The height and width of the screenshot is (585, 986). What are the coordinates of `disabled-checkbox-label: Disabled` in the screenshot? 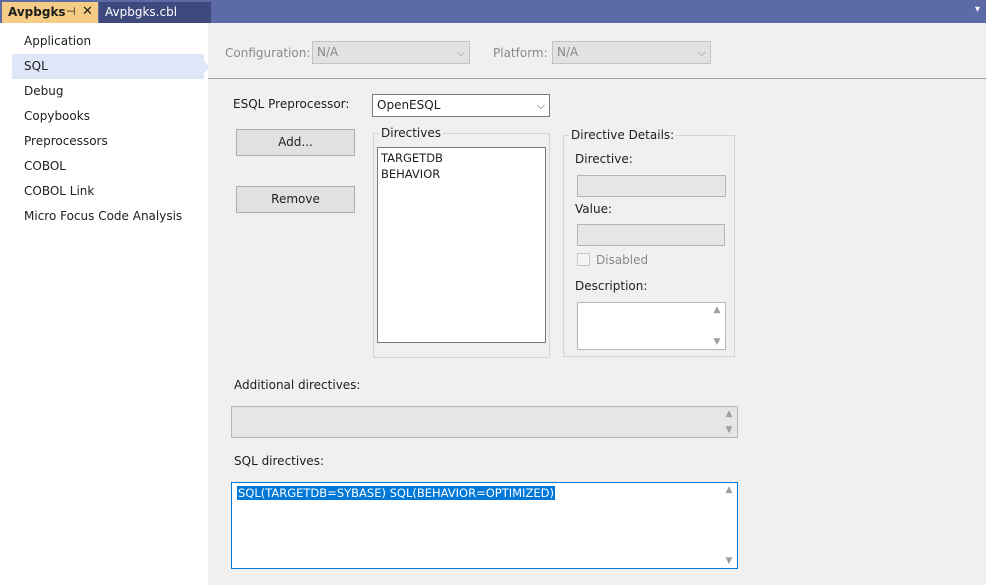 It's located at (622, 260).